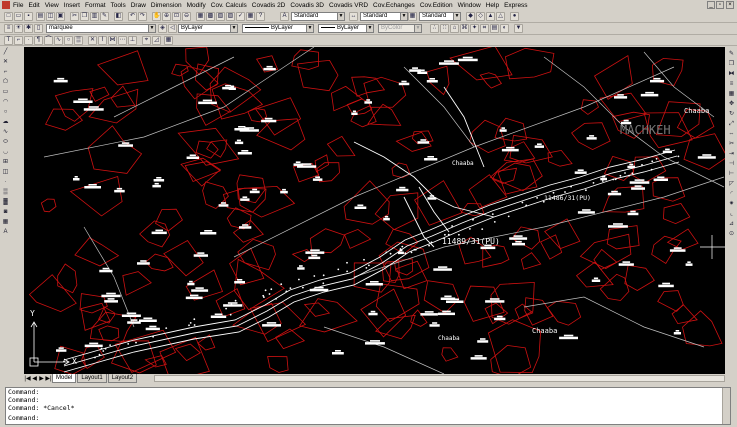  What do you see at coordinates (18, 28) in the screenshot?
I see `layer-on-icon: ☀` at bounding box center [18, 28].